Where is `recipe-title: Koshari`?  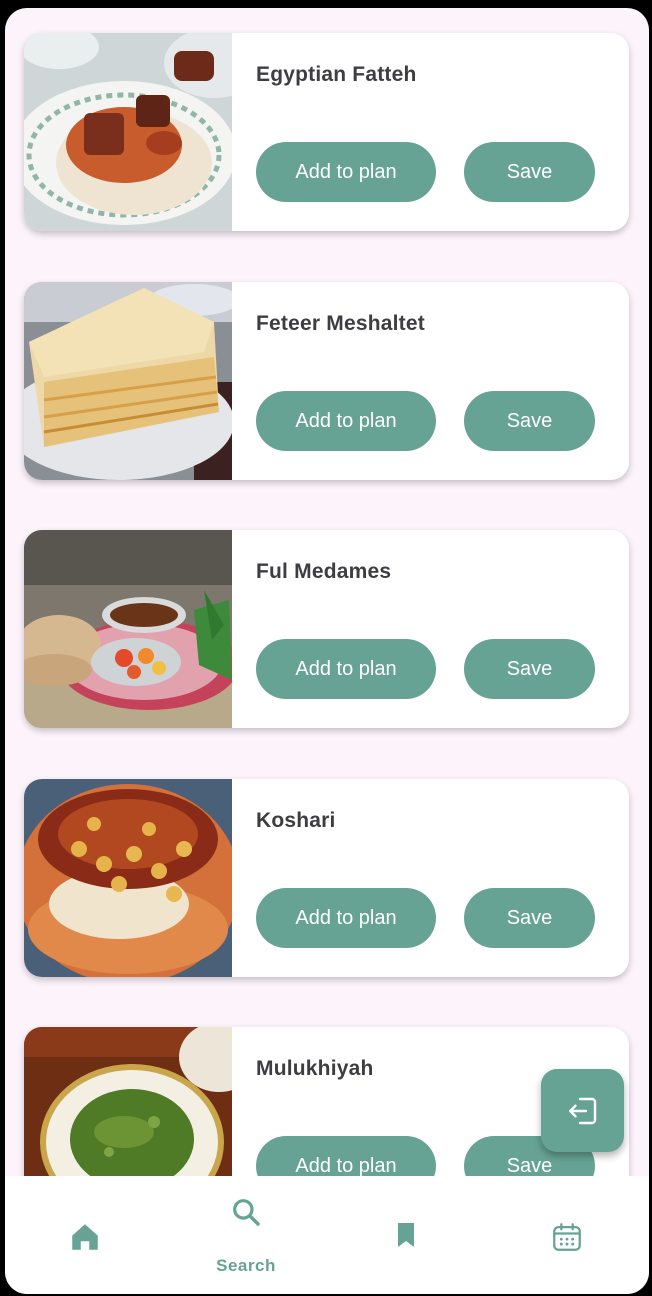
recipe-title: Koshari is located at coordinates (296, 820).